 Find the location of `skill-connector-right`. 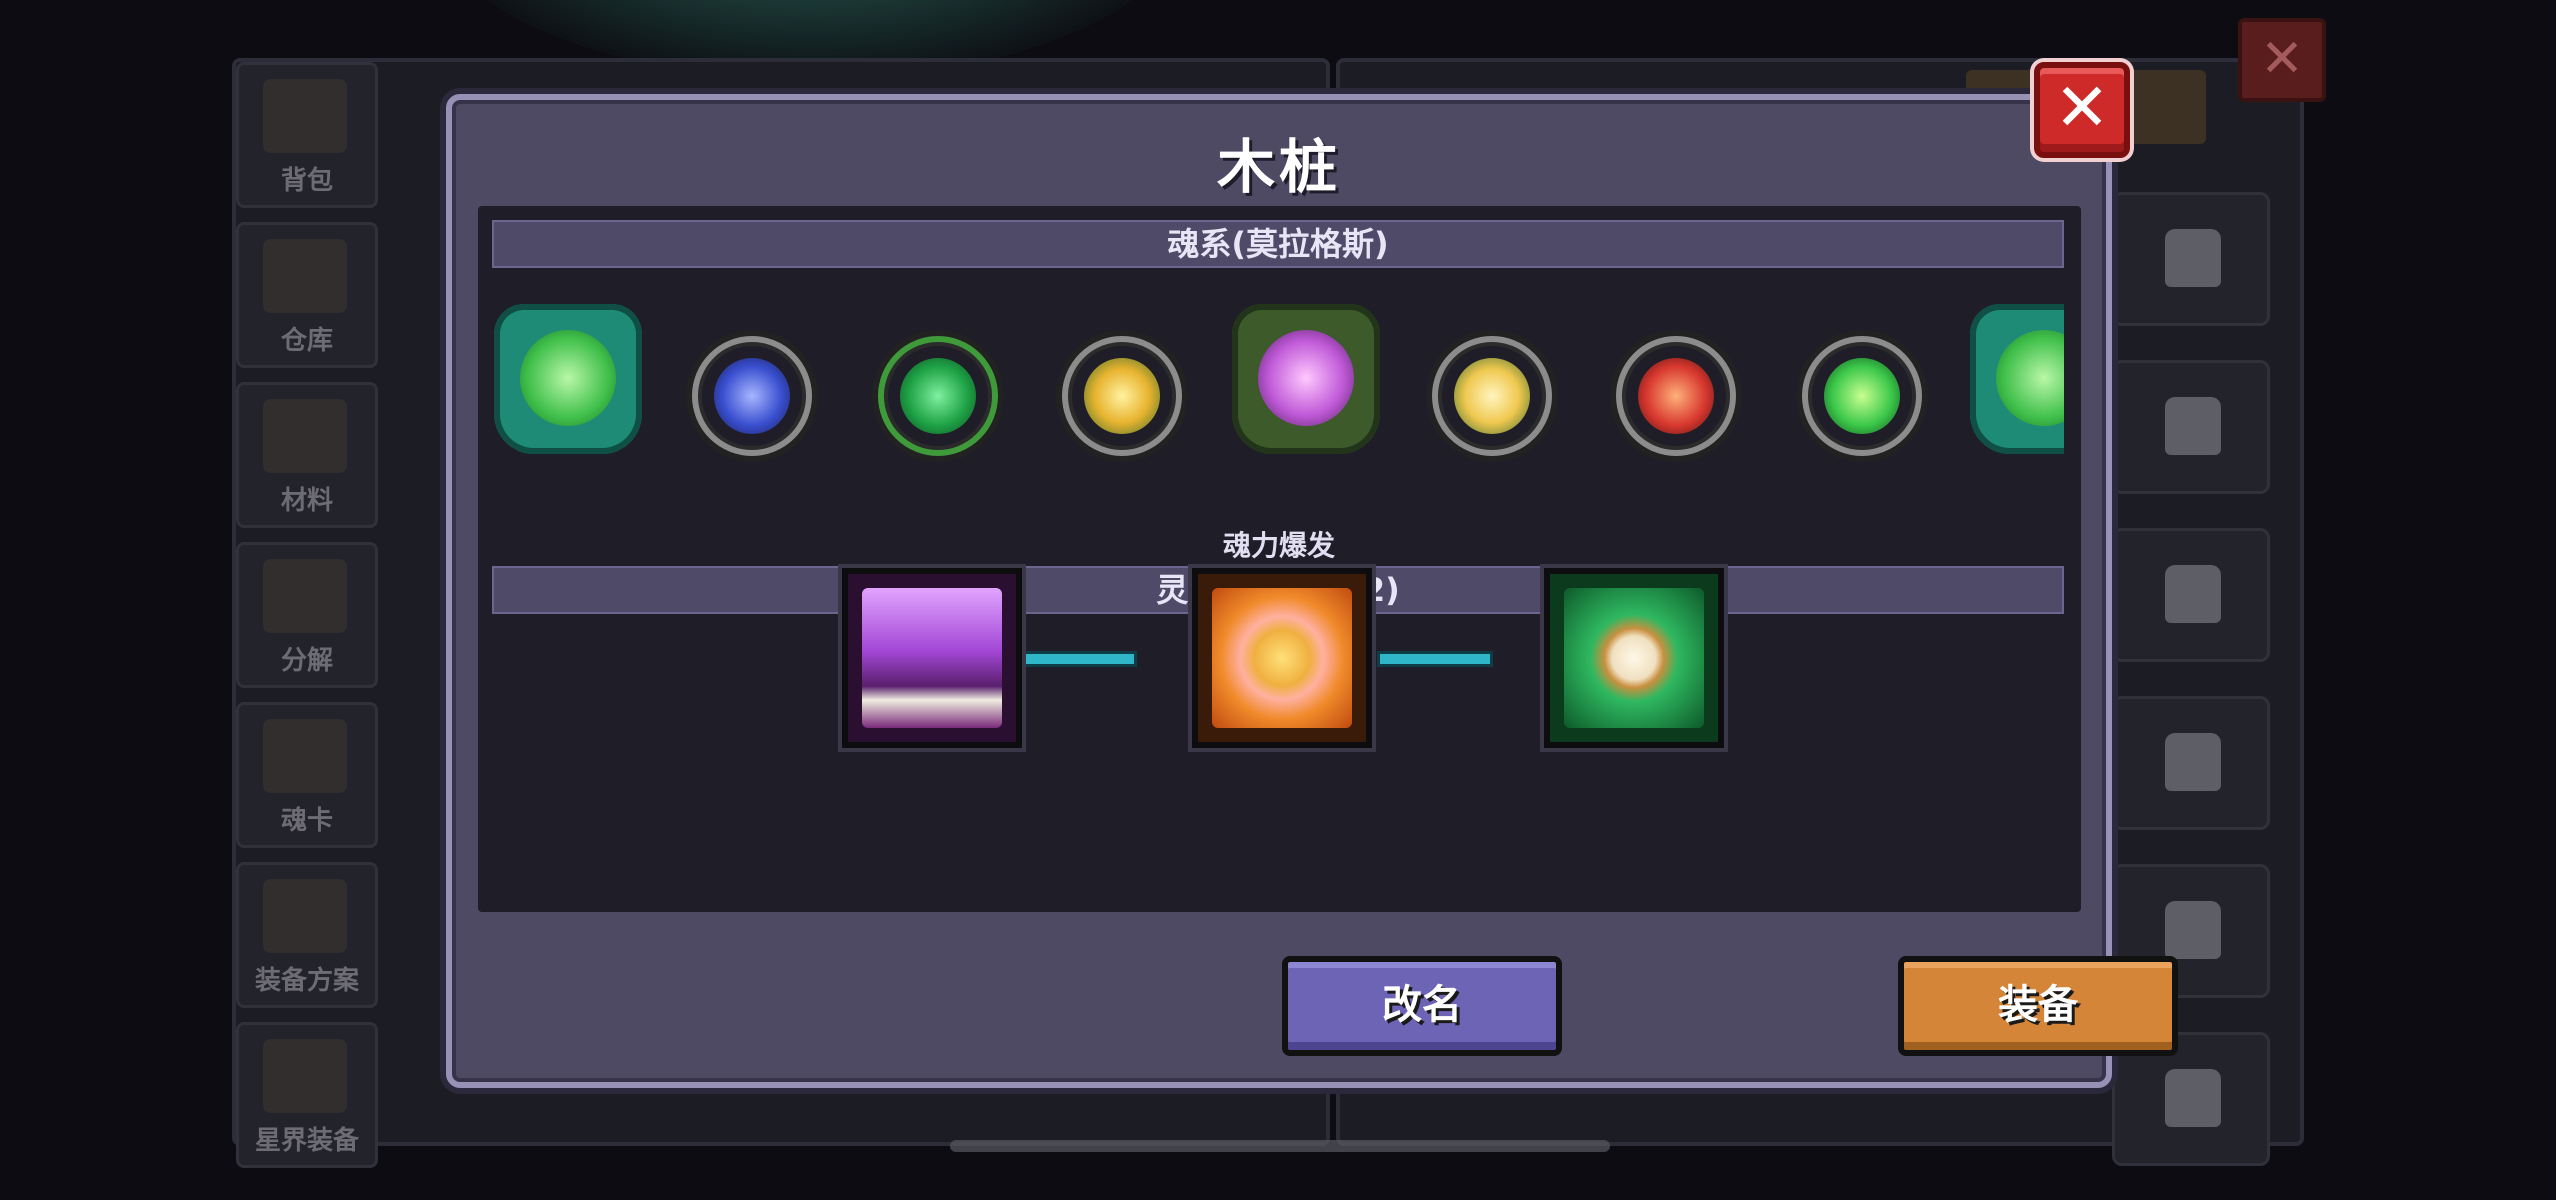

skill-connector-right is located at coordinates (1435, 659).